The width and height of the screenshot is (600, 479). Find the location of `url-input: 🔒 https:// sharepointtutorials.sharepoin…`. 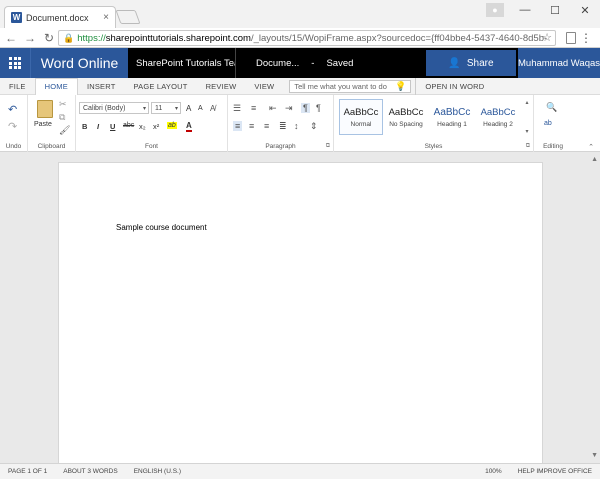

url-input: 🔒 https:// sharepointtutorials.sharepoin… is located at coordinates (307, 38).